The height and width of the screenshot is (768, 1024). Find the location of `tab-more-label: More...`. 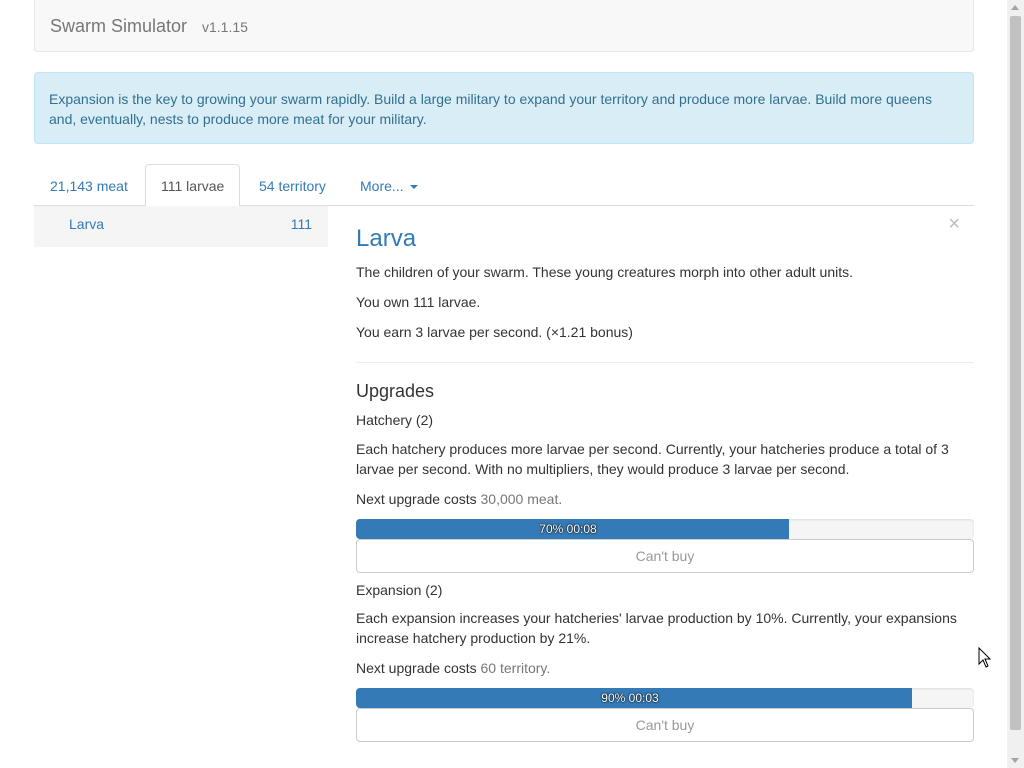

tab-more-label: More... is located at coordinates (382, 186).